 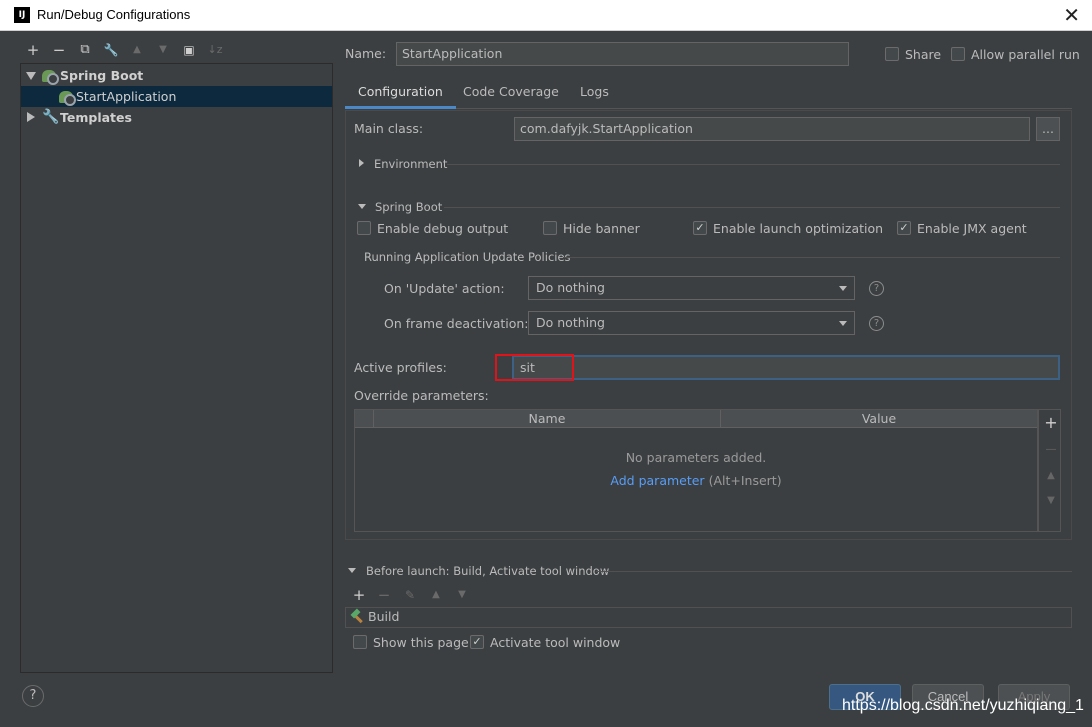 I want to click on edit-icon: ✎, so click(x=410, y=595).